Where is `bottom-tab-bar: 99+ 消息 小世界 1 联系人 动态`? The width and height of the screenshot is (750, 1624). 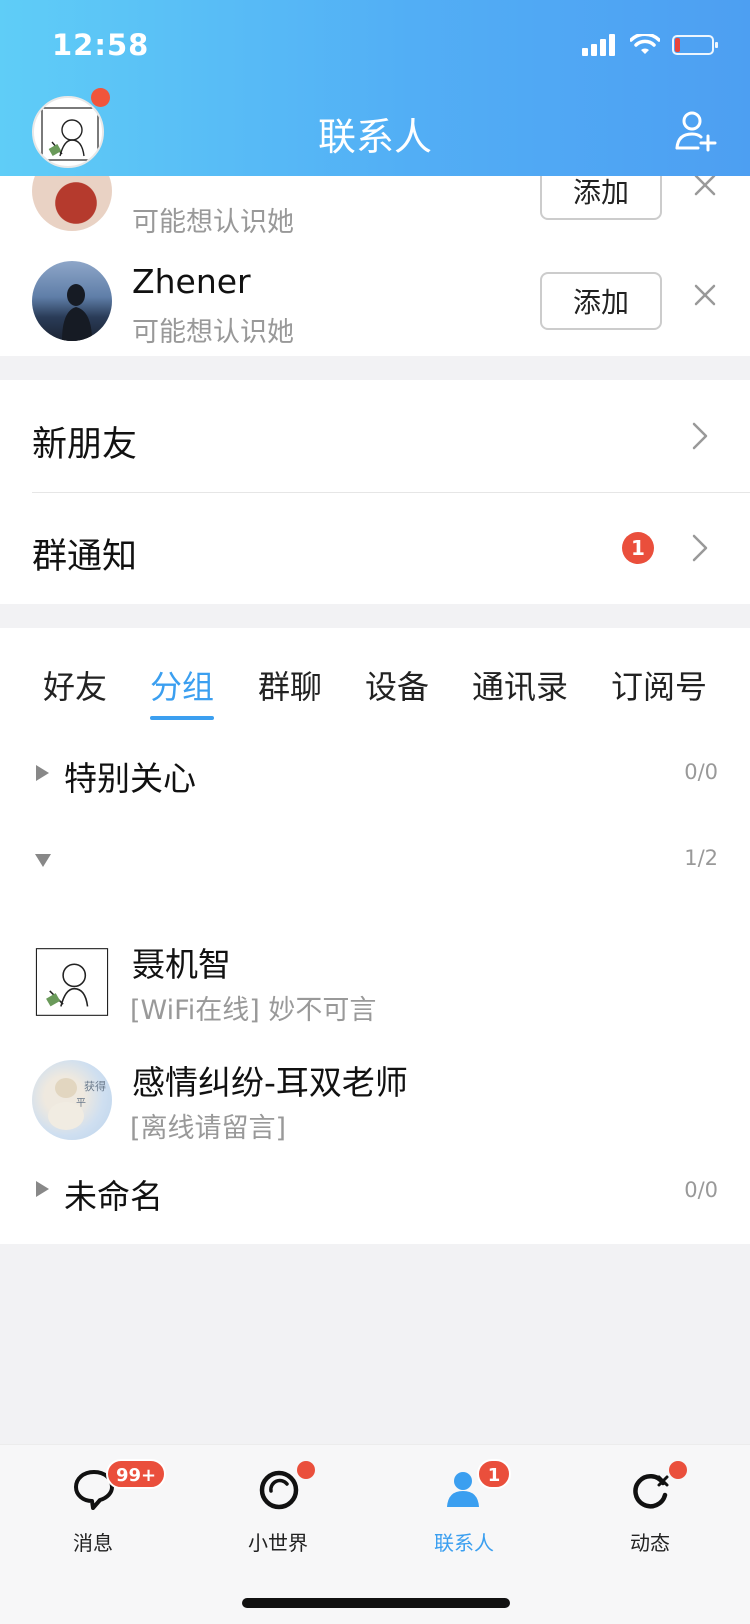
bottom-tab-bar: 99+ 消息 小世界 1 联系人 动态 is located at coordinates (375, 1534).